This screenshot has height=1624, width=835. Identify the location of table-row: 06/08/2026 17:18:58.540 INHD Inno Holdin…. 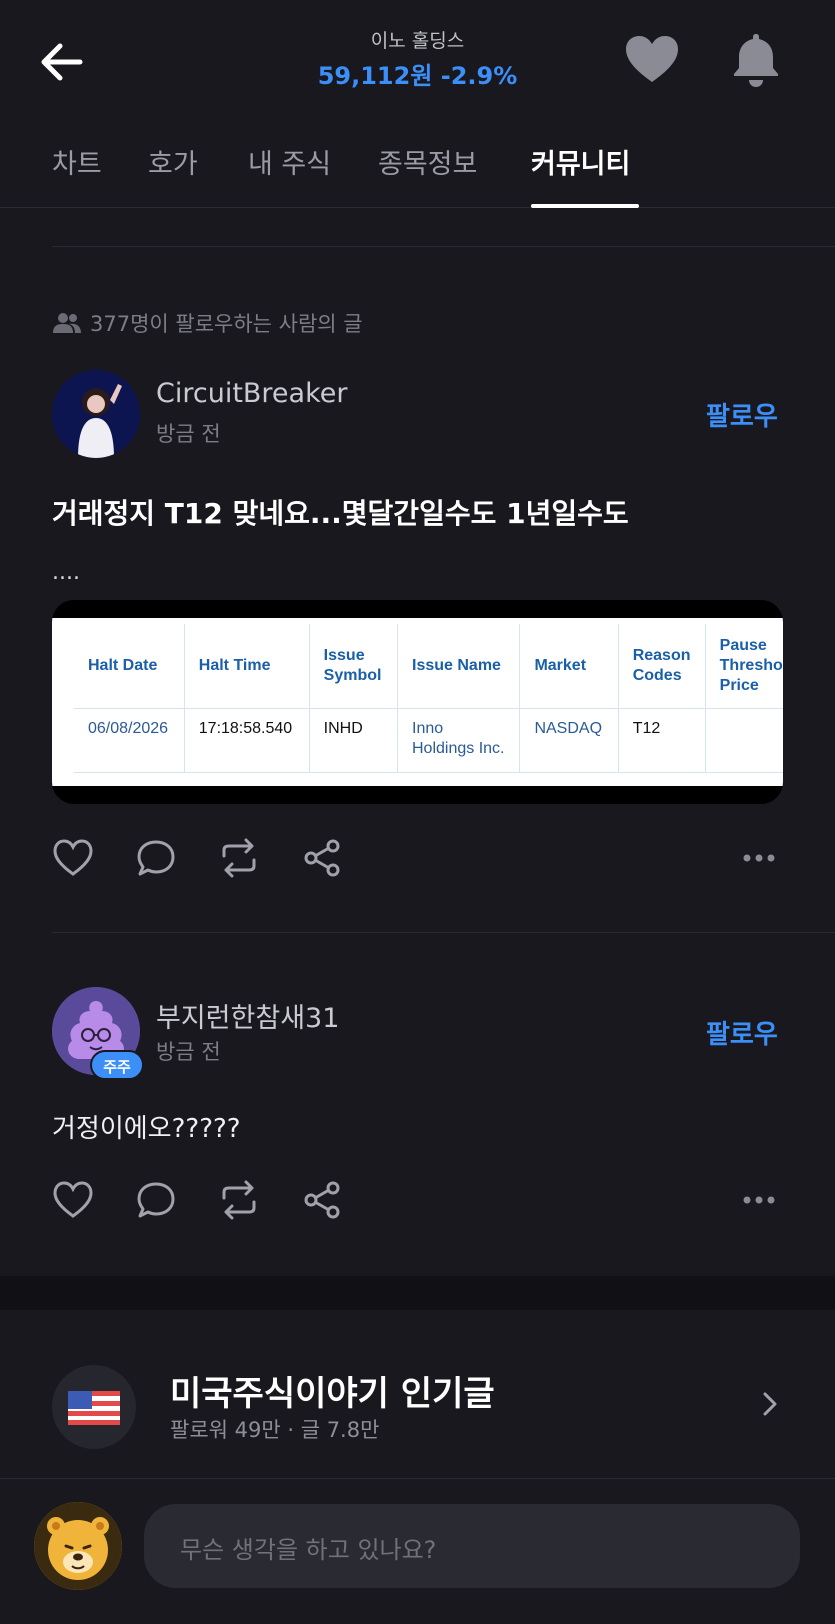
(428, 740).